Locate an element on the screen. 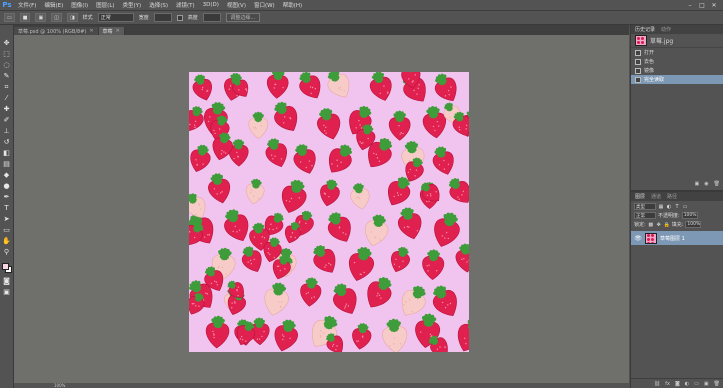 This screenshot has width=723, height=388. history-state-icon is located at coordinates (638, 52).